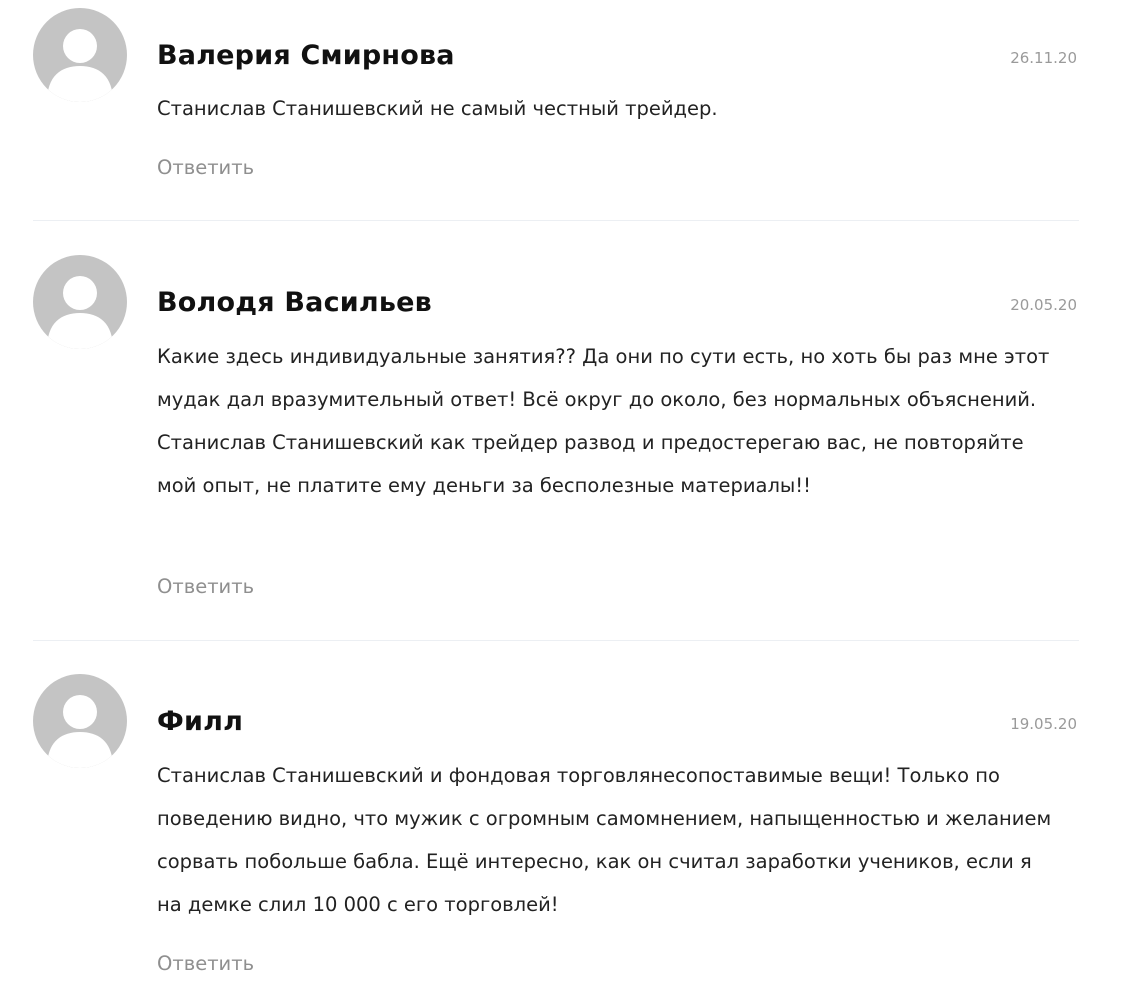 This screenshot has width=1121, height=985. What do you see at coordinates (200, 721) in the screenshot?
I see `comment-author: Филл` at bounding box center [200, 721].